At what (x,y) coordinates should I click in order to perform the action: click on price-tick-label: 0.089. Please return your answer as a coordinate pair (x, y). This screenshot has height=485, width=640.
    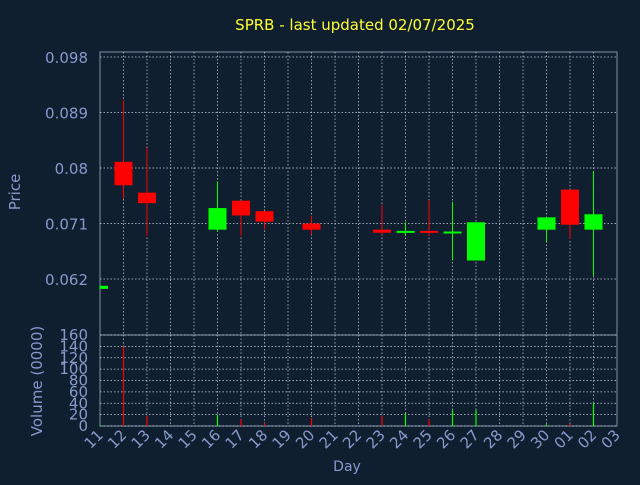
    Looking at the image, I should click on (66, 114).